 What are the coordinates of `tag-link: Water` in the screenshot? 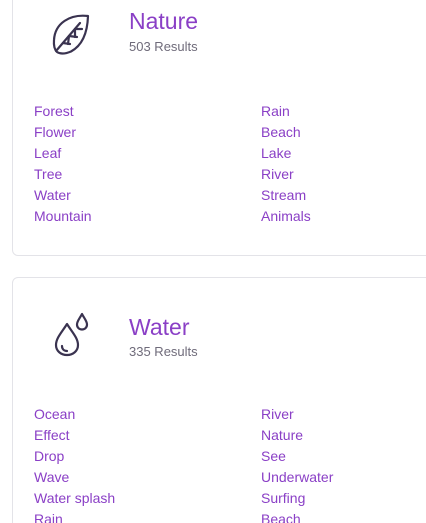 It's located at (63, 195).